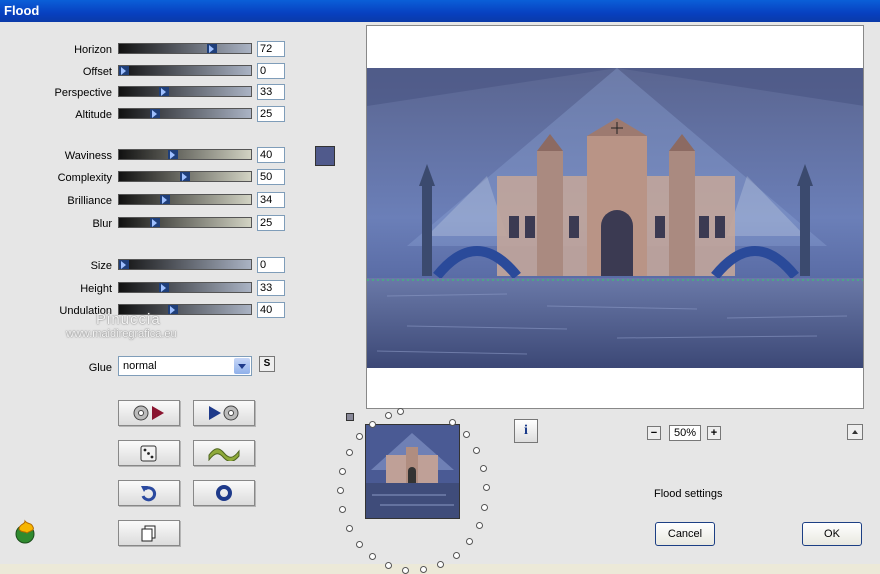 This screenshot has height=574, width=880. Describe the element at coordinates (185, 113) in the screenshot. I see `altitude-slider` at that location.